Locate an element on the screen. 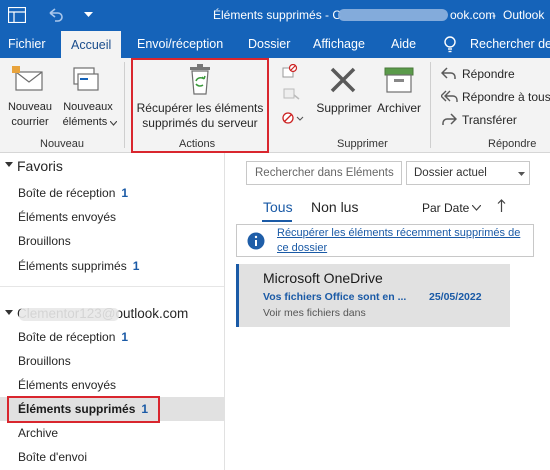 Image resolution: width=550 pixels, height=470 pixels. tab-accueil: Accueil is located at coordinates (91, 44).